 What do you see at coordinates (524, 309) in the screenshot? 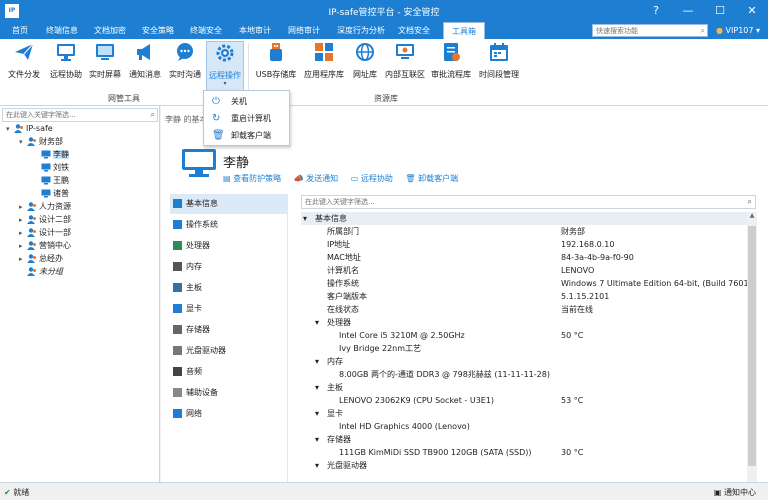
I see `table-row: 在线状态 当前在线` at bounding box center [524, 309].